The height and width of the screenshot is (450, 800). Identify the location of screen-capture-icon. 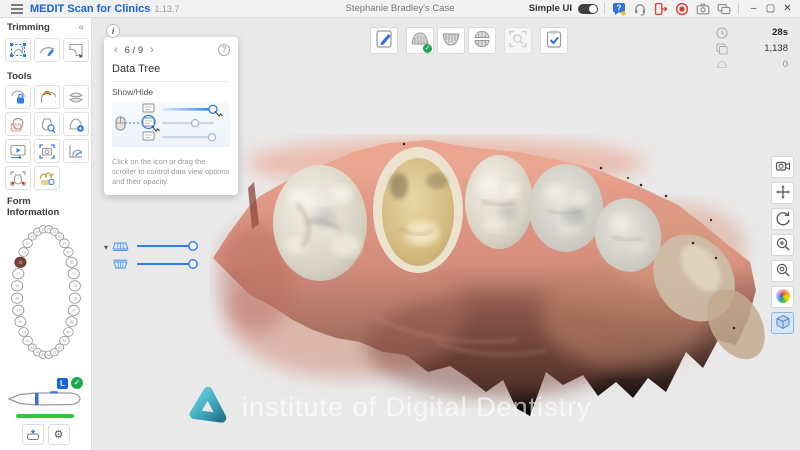
(703, 9).